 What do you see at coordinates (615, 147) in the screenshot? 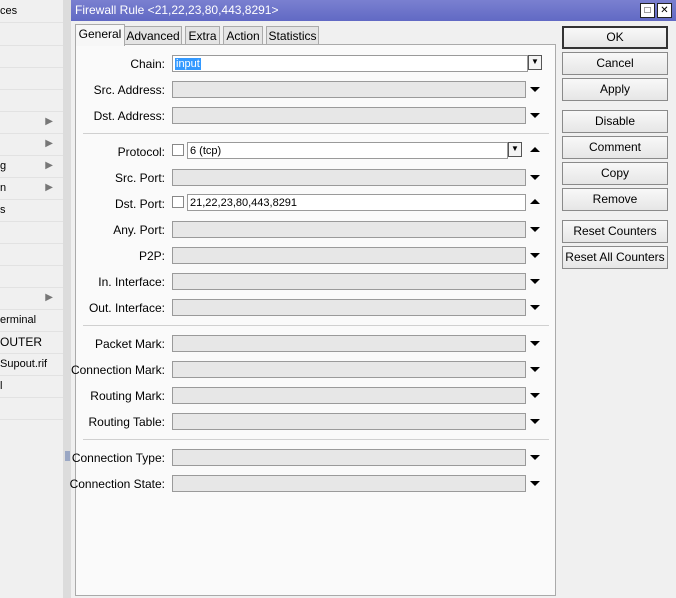
I see `comment-button: Comment` at bounding box center [615, 147].